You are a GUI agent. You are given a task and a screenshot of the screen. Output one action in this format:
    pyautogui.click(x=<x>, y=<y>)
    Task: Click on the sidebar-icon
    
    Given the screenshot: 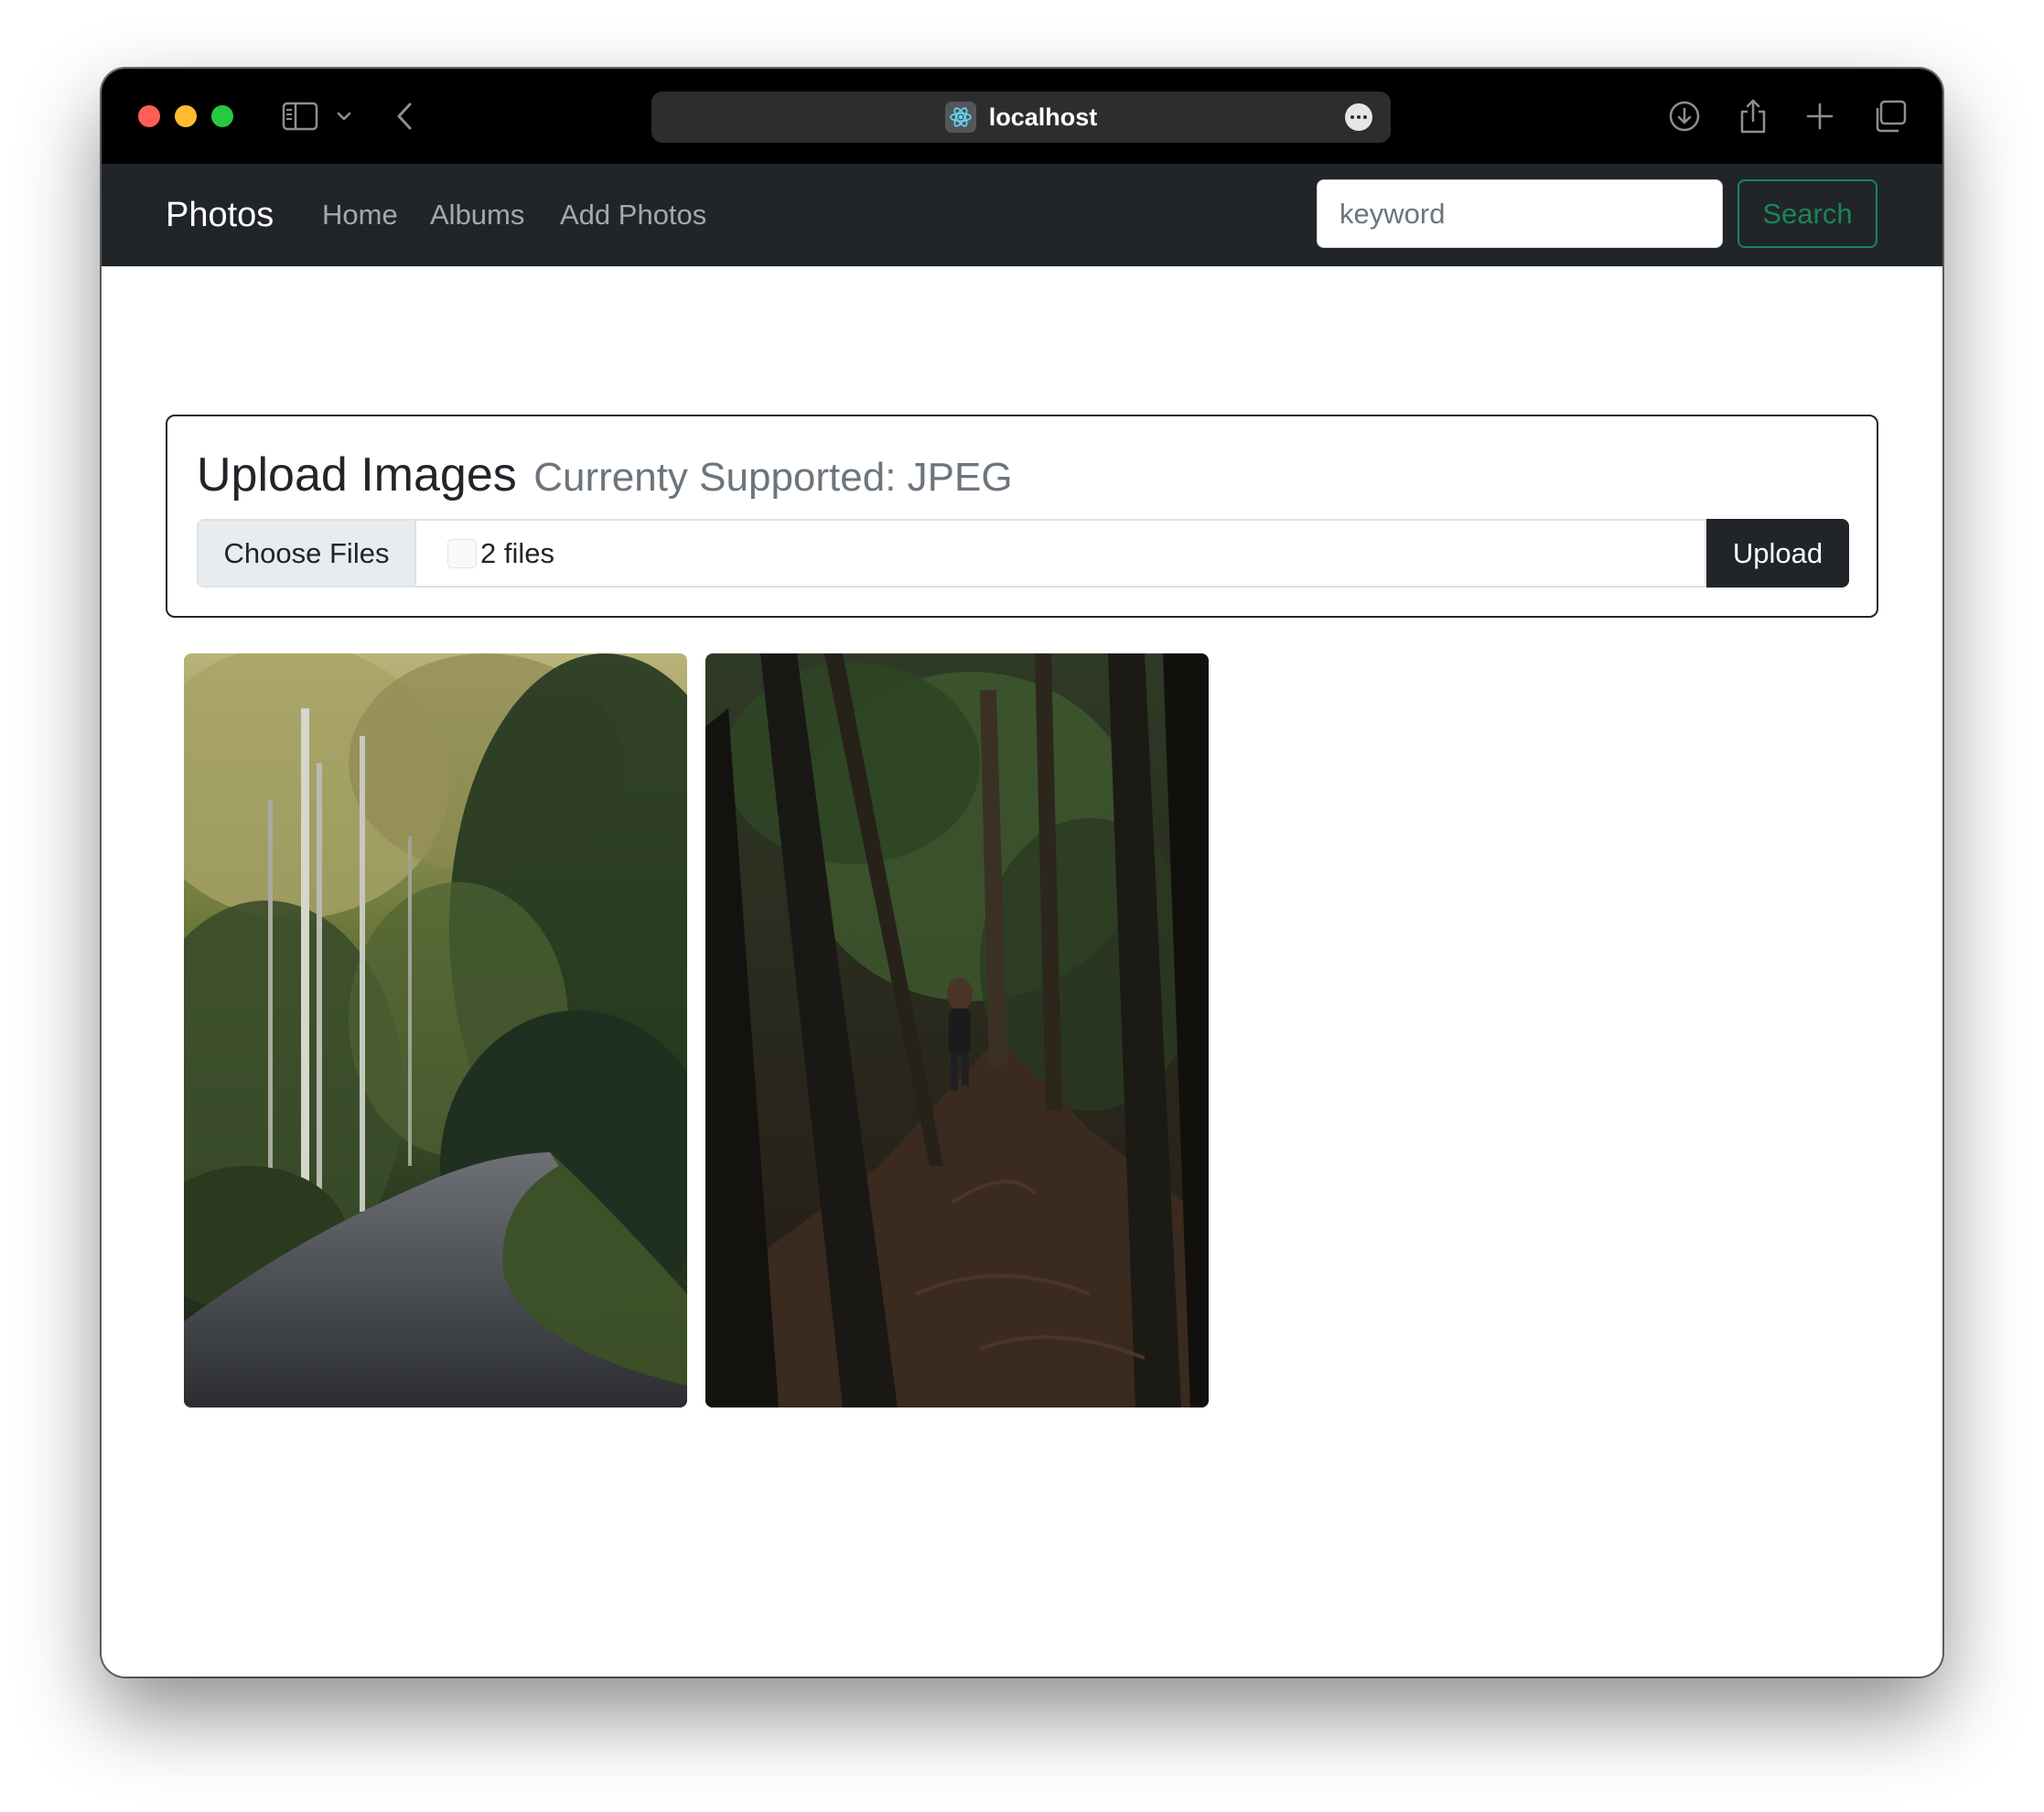 What is the action you would take?
    pyautogui.click(x=300, y=116)
    